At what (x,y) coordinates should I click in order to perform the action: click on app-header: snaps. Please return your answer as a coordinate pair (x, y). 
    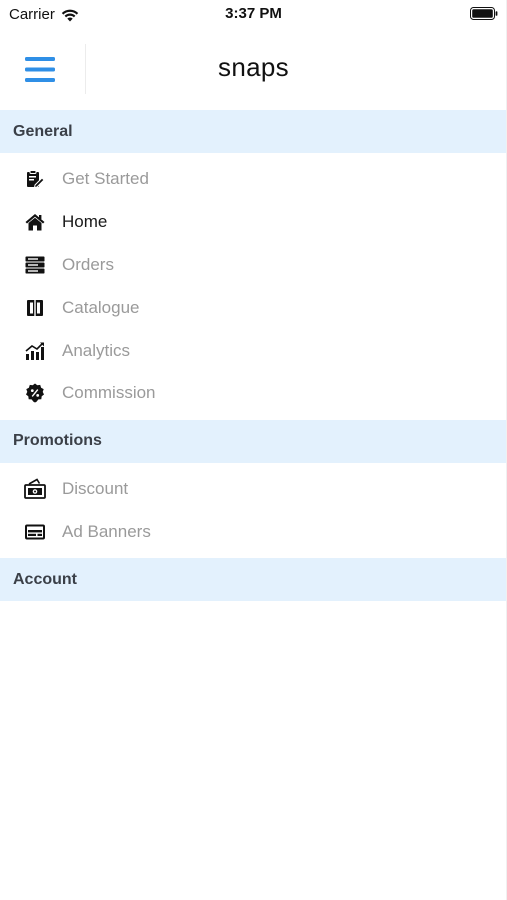
    Looking at the image, I should click on (253, 70).